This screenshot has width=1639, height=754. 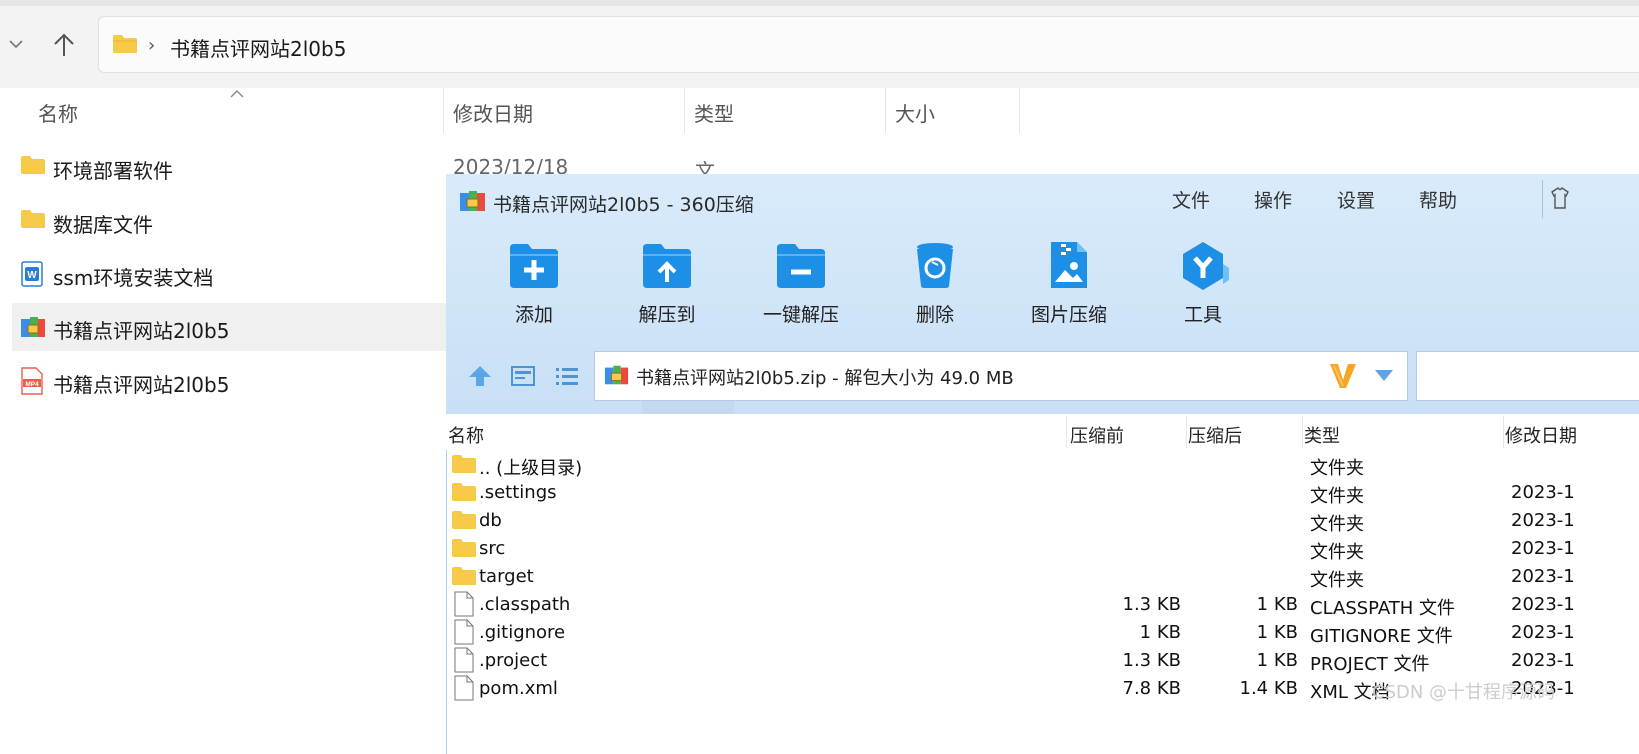 I want to click on mp4-icon: MP4, so click(x=32, y=383).